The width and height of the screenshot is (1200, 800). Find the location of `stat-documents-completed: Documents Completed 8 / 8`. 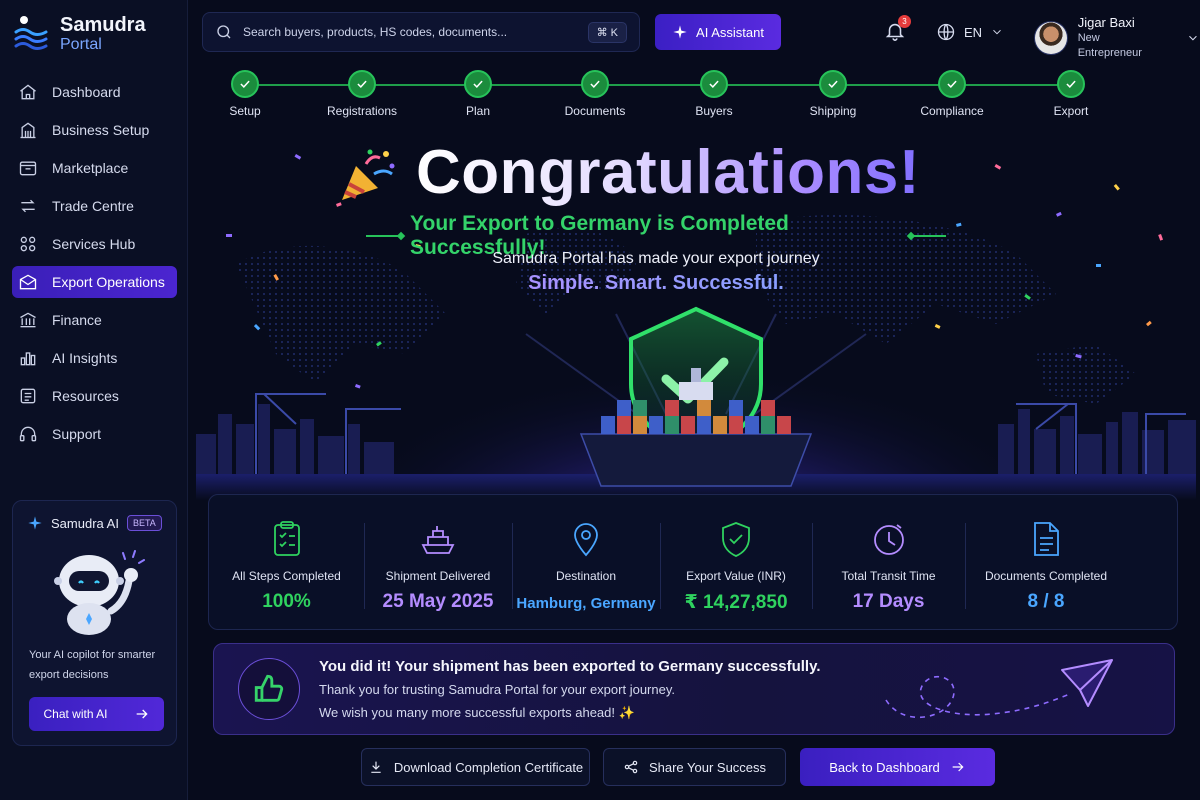

stat-documents-completed: Documents Completed 8 / 8 is located at coordinates (1046, 563).